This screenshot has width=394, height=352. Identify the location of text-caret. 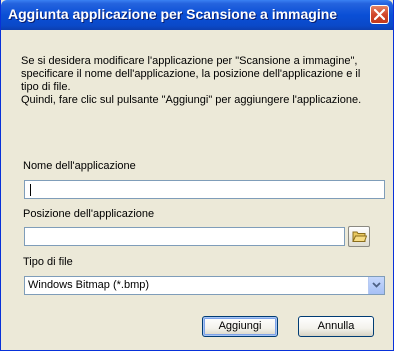
(30, 190).